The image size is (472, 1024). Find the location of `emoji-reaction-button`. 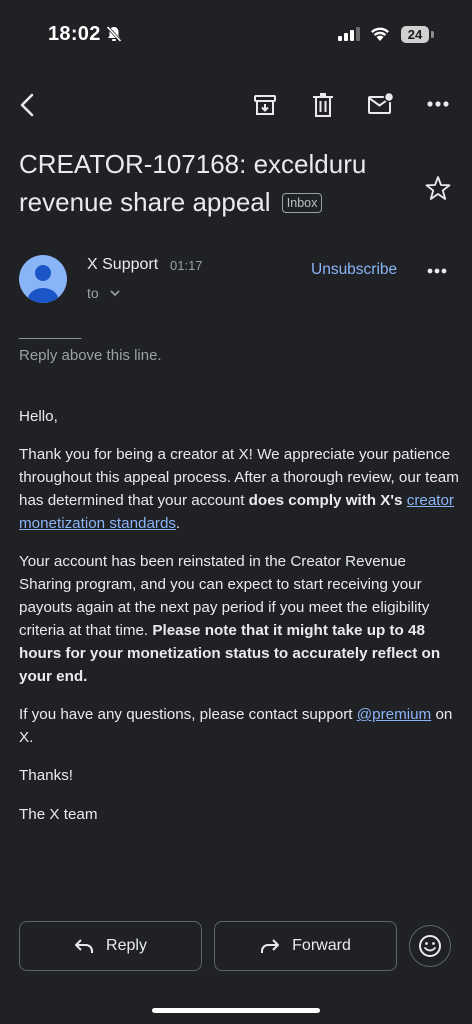

emoji-reaction-button is located at coordinates (430, 946).